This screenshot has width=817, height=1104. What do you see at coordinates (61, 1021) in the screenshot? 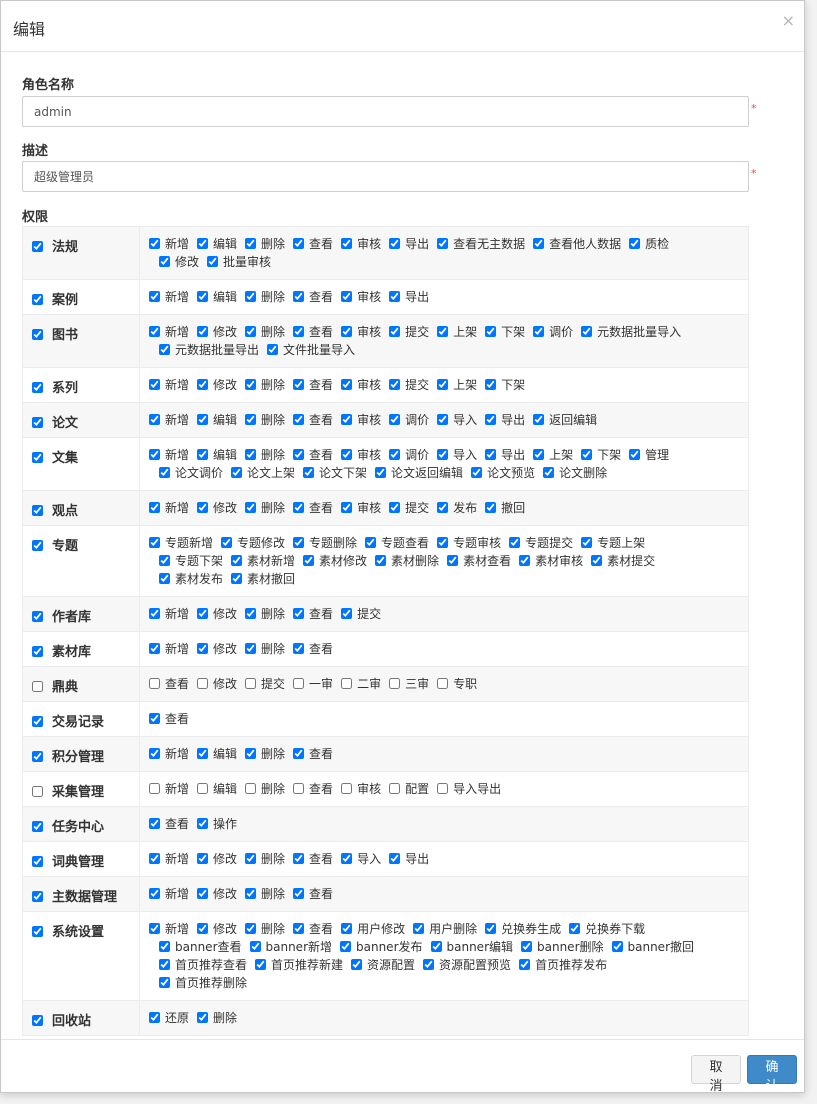
I see `module-checkbox-label: 回收站` at bounding box center [61, 1021].